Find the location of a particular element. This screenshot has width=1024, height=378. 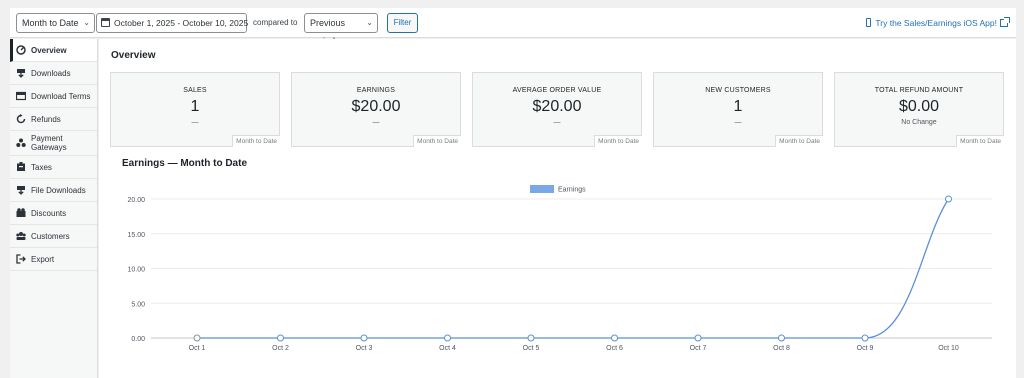

sidebar-item-label: File Downloads is located at coordinates (58, 190).